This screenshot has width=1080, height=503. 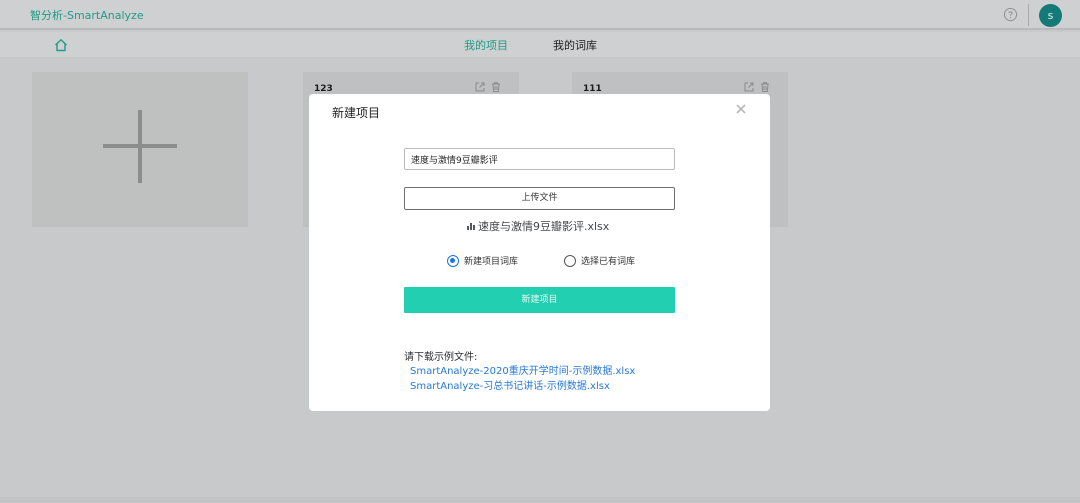 What do you see at coordinates (539, 300) in the screenshot?
I see `create-project-button: 新建项目` at bounding box center [539, 300].